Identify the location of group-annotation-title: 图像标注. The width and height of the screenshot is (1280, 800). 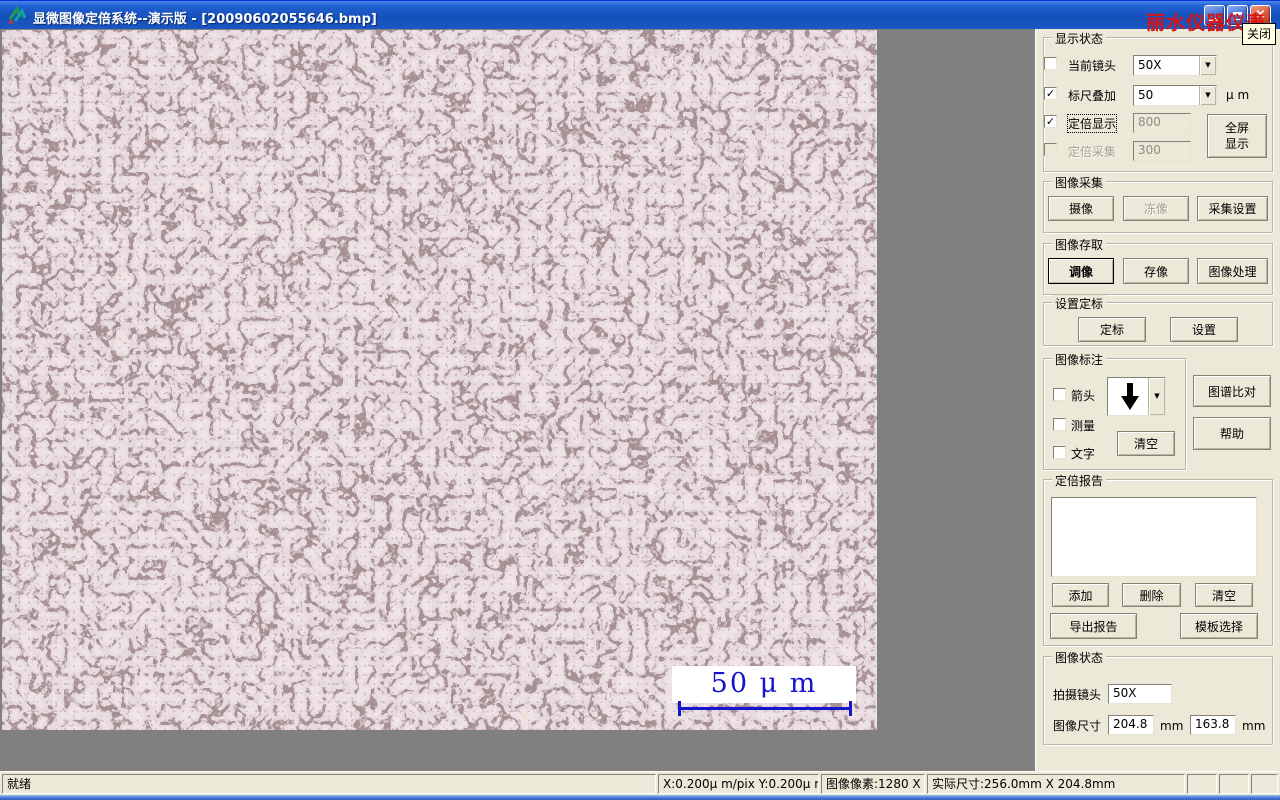
(1079, 359).